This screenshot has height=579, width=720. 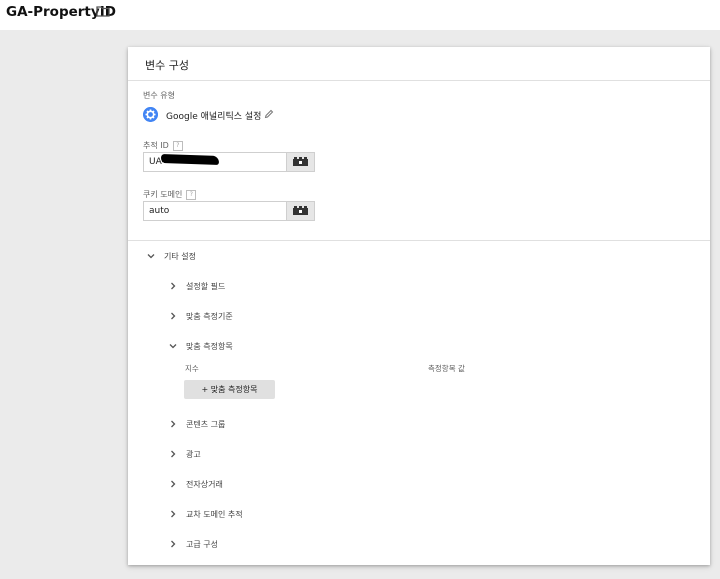 What do you see at coordinates (229, 389) in the screenshot?
I see `add-custom-metric-button: + 맞춤 측정항목` at bounding box center [229, 389].